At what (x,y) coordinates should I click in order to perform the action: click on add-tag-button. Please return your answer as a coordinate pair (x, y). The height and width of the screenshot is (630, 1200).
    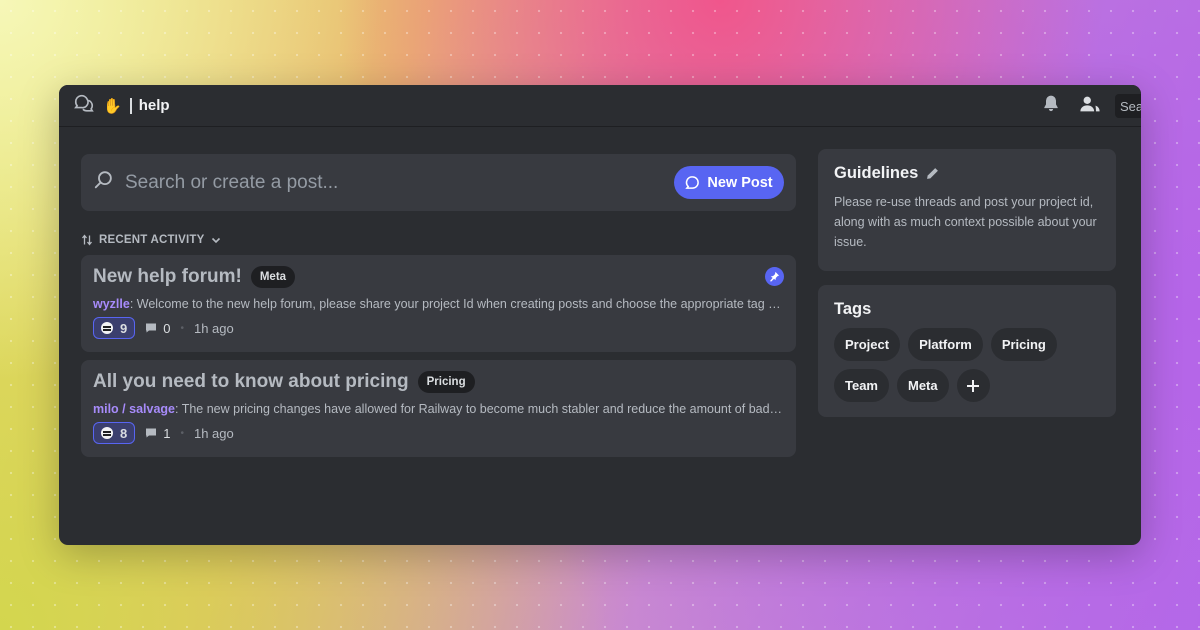
    Looking at the image, I should click on (973, 385).